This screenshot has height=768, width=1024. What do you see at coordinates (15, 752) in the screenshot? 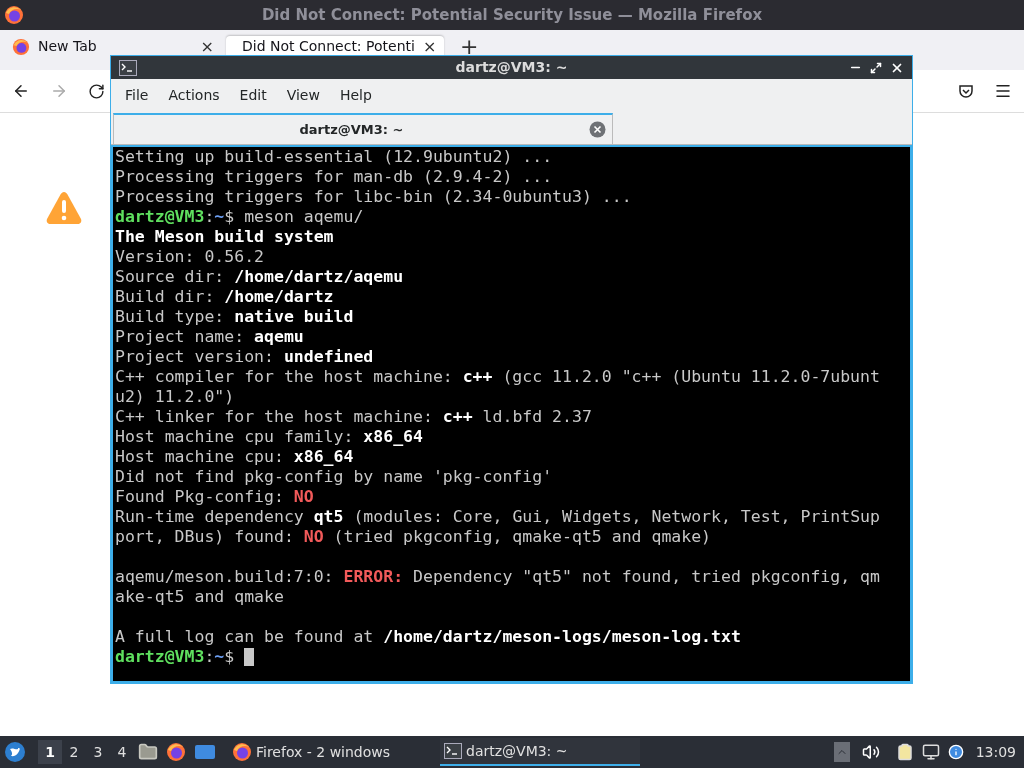
I see `start-menu-icon` at bounding box center [15, 752].